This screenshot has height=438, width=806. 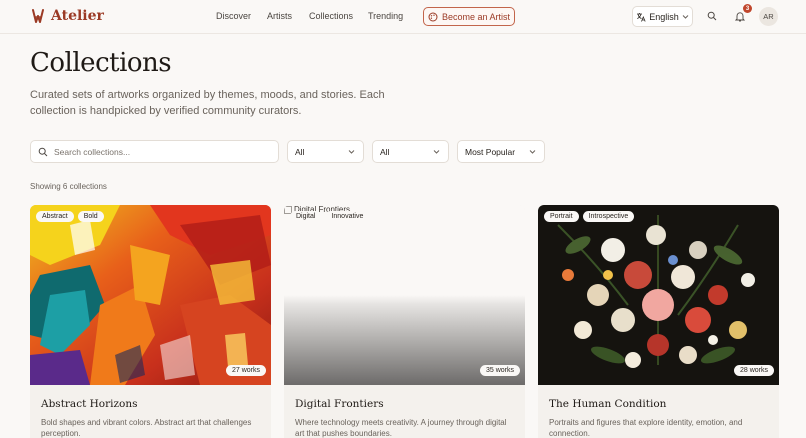 What do you see at coordinates (38, 16) in the screenshot?
I see `brand-logo-icon` at bounding box center [38, 16].